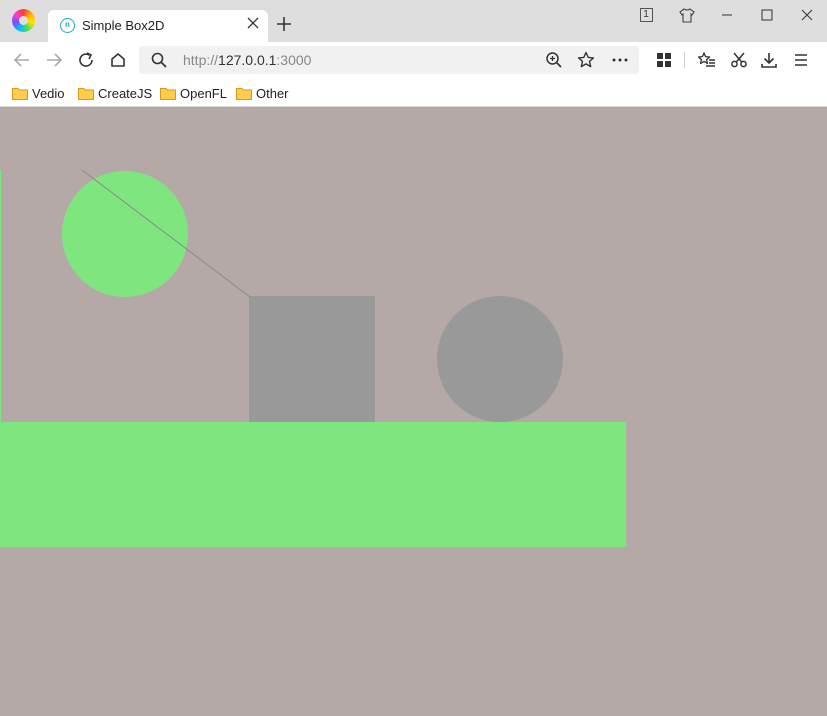 Image resolution: width=827 pixels, height=716 pixels. What do you see at coordinates (413, 21) in the screenshot?
I see `title-bar: n Simple Box2D 1` at bounding box center [413, 21].